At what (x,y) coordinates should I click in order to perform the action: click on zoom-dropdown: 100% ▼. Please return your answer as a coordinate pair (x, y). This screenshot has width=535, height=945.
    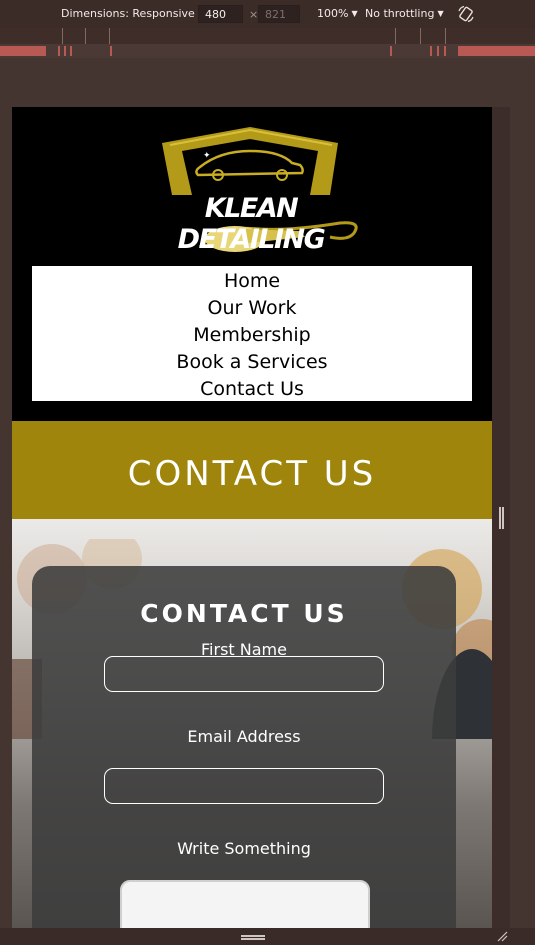
    Looking at the image, I should click on (337, 13).